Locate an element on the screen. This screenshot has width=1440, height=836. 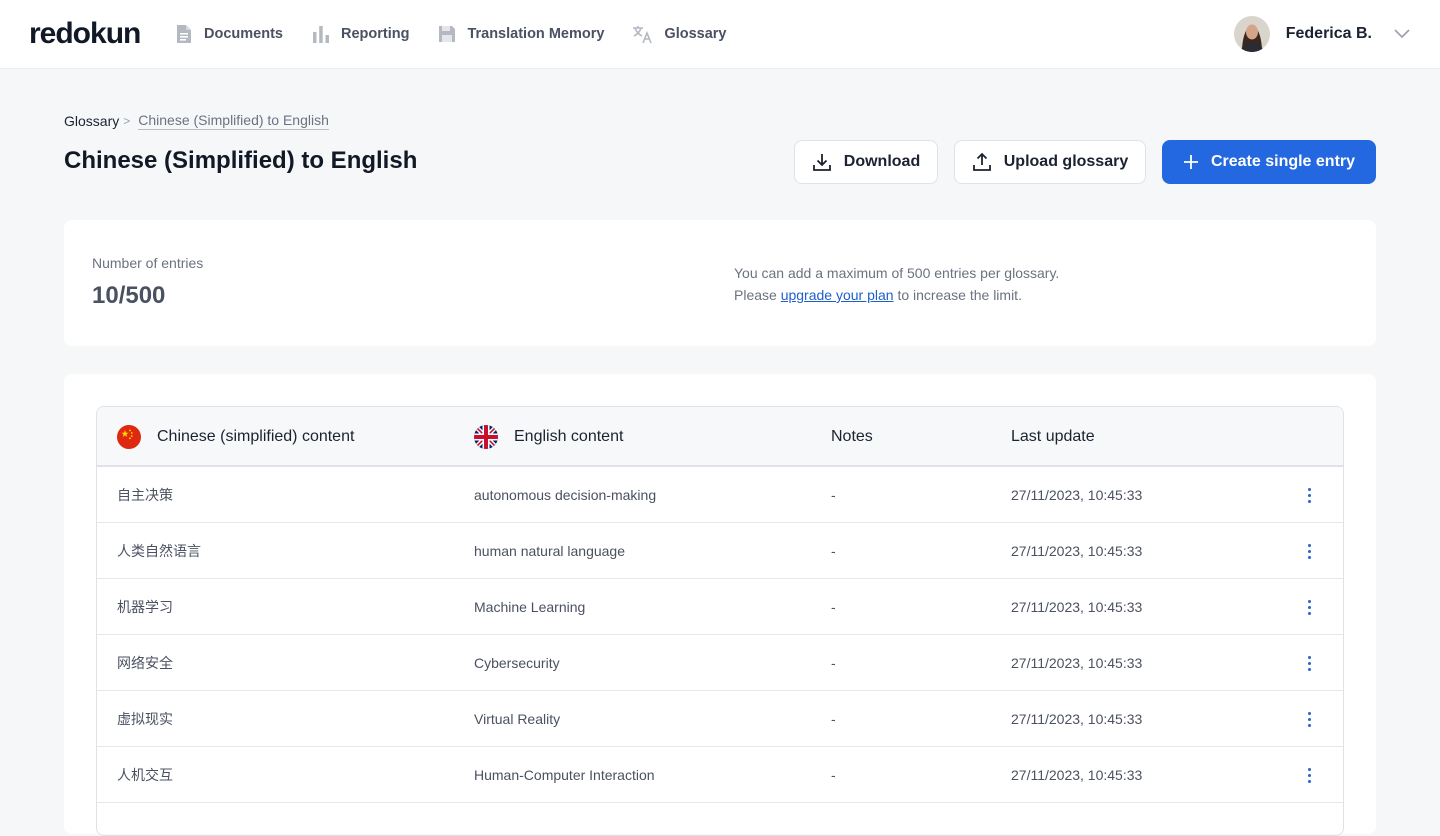
nav-label-glossary: Glossary is located at coordinates (695, 34).